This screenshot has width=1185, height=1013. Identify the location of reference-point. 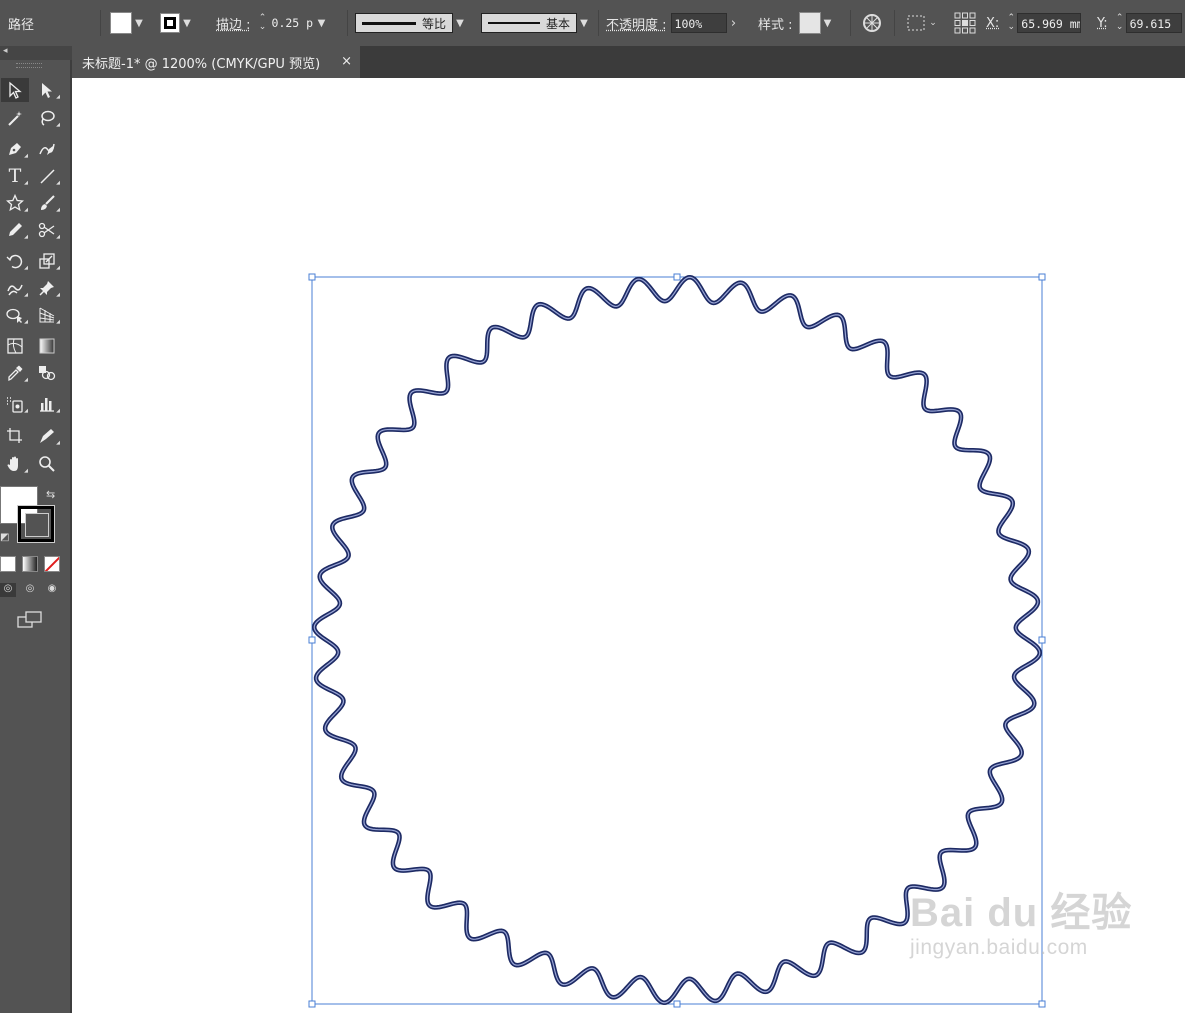
(965, 23).